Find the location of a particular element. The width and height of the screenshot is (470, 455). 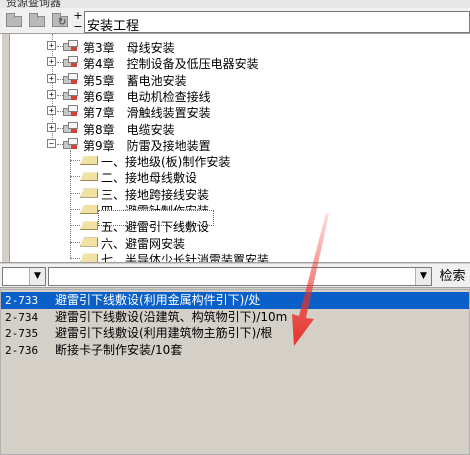

tree-section-node: 五、避雷引下线敷设 is located at coordinates (235, 226).